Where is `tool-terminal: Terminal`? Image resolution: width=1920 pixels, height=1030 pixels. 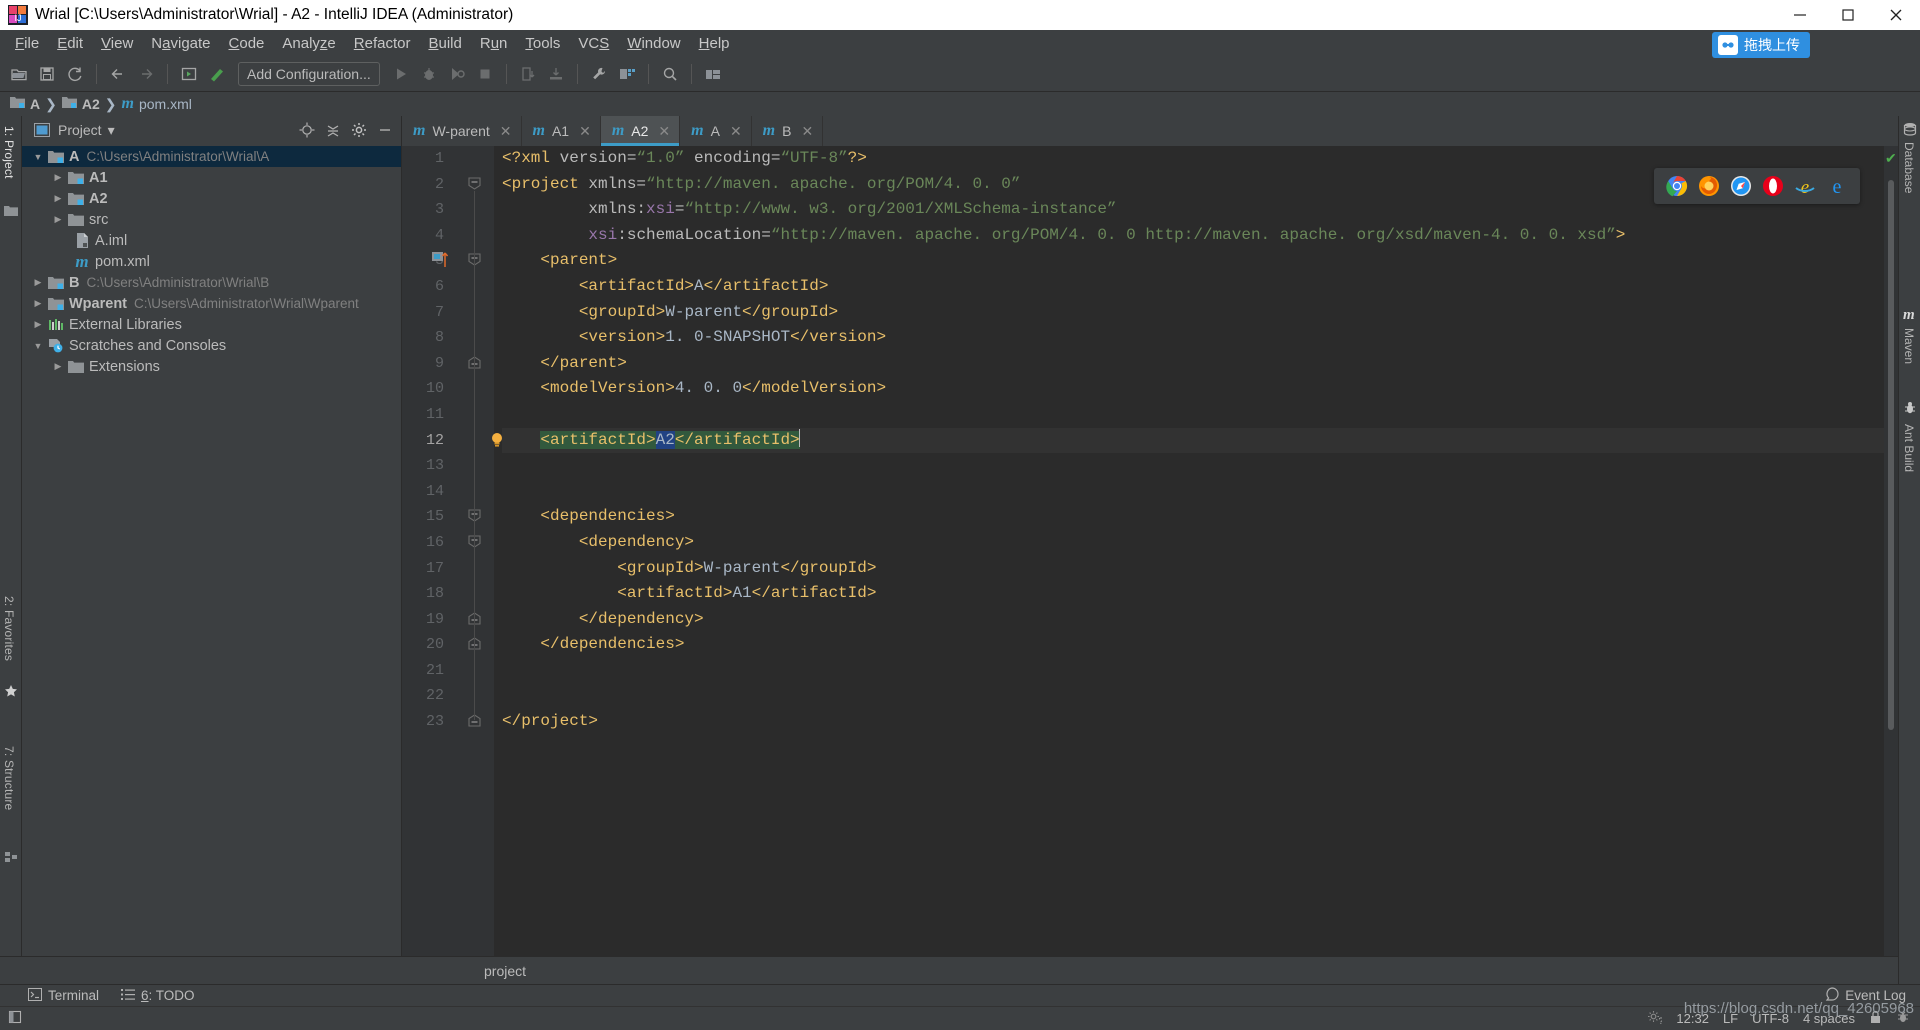
tool-terminal: Terminal is located at coordinates (63, 995).